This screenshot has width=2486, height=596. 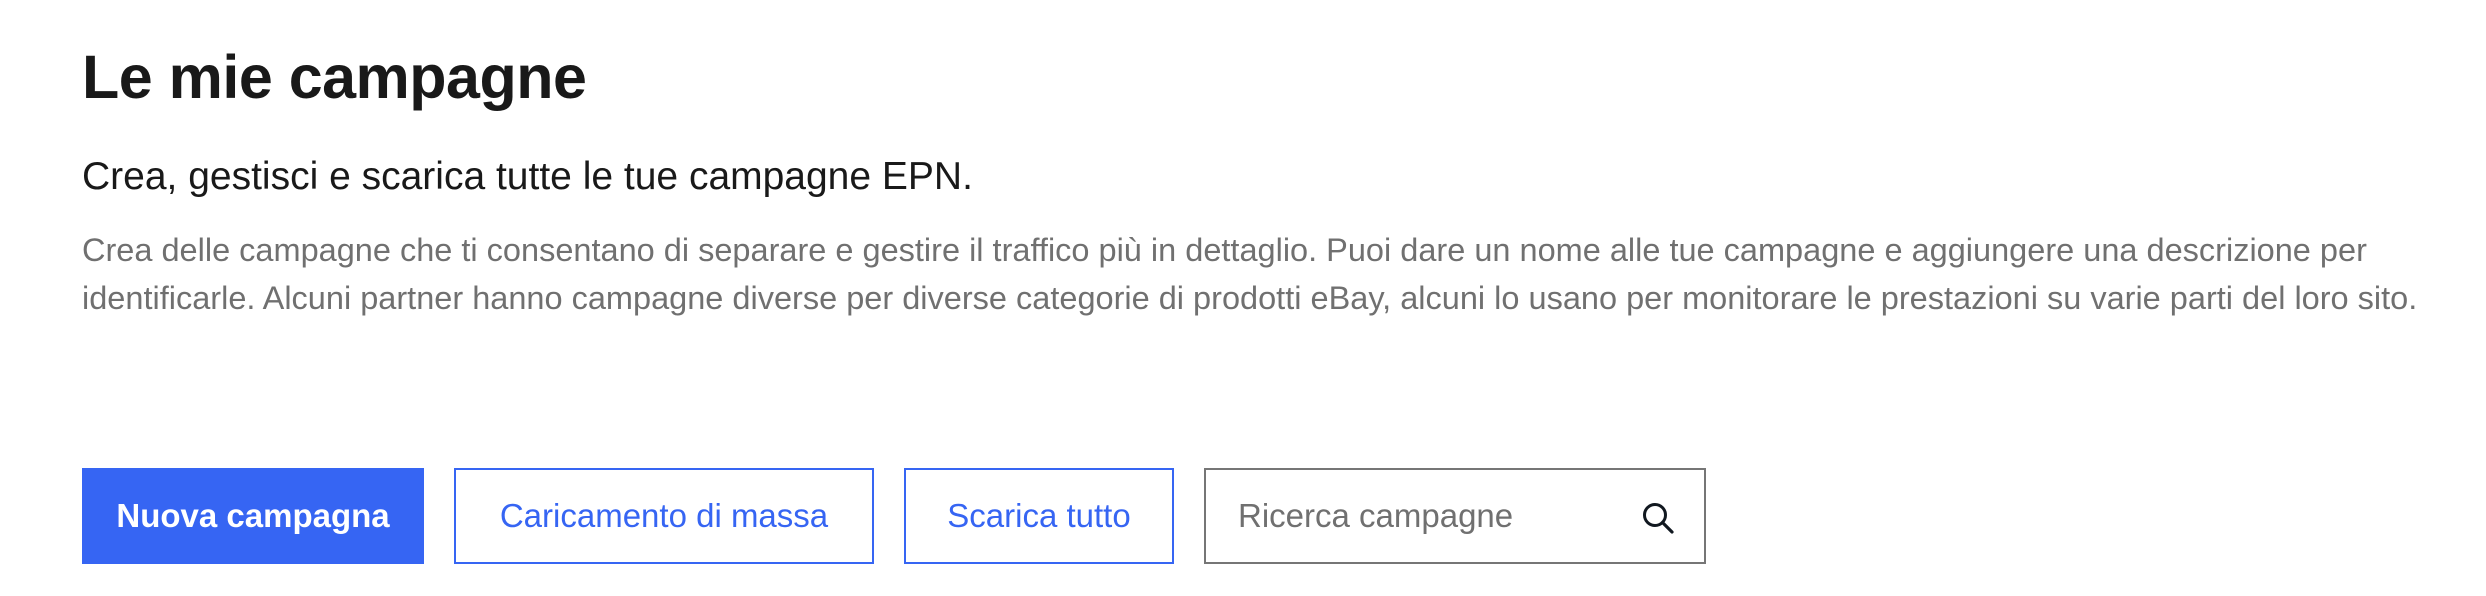 What do you see at coordinates (1039, 516) in the screenshot?
I see `download-all-button: Scarica tutto` at bounding box center [1039, 516].